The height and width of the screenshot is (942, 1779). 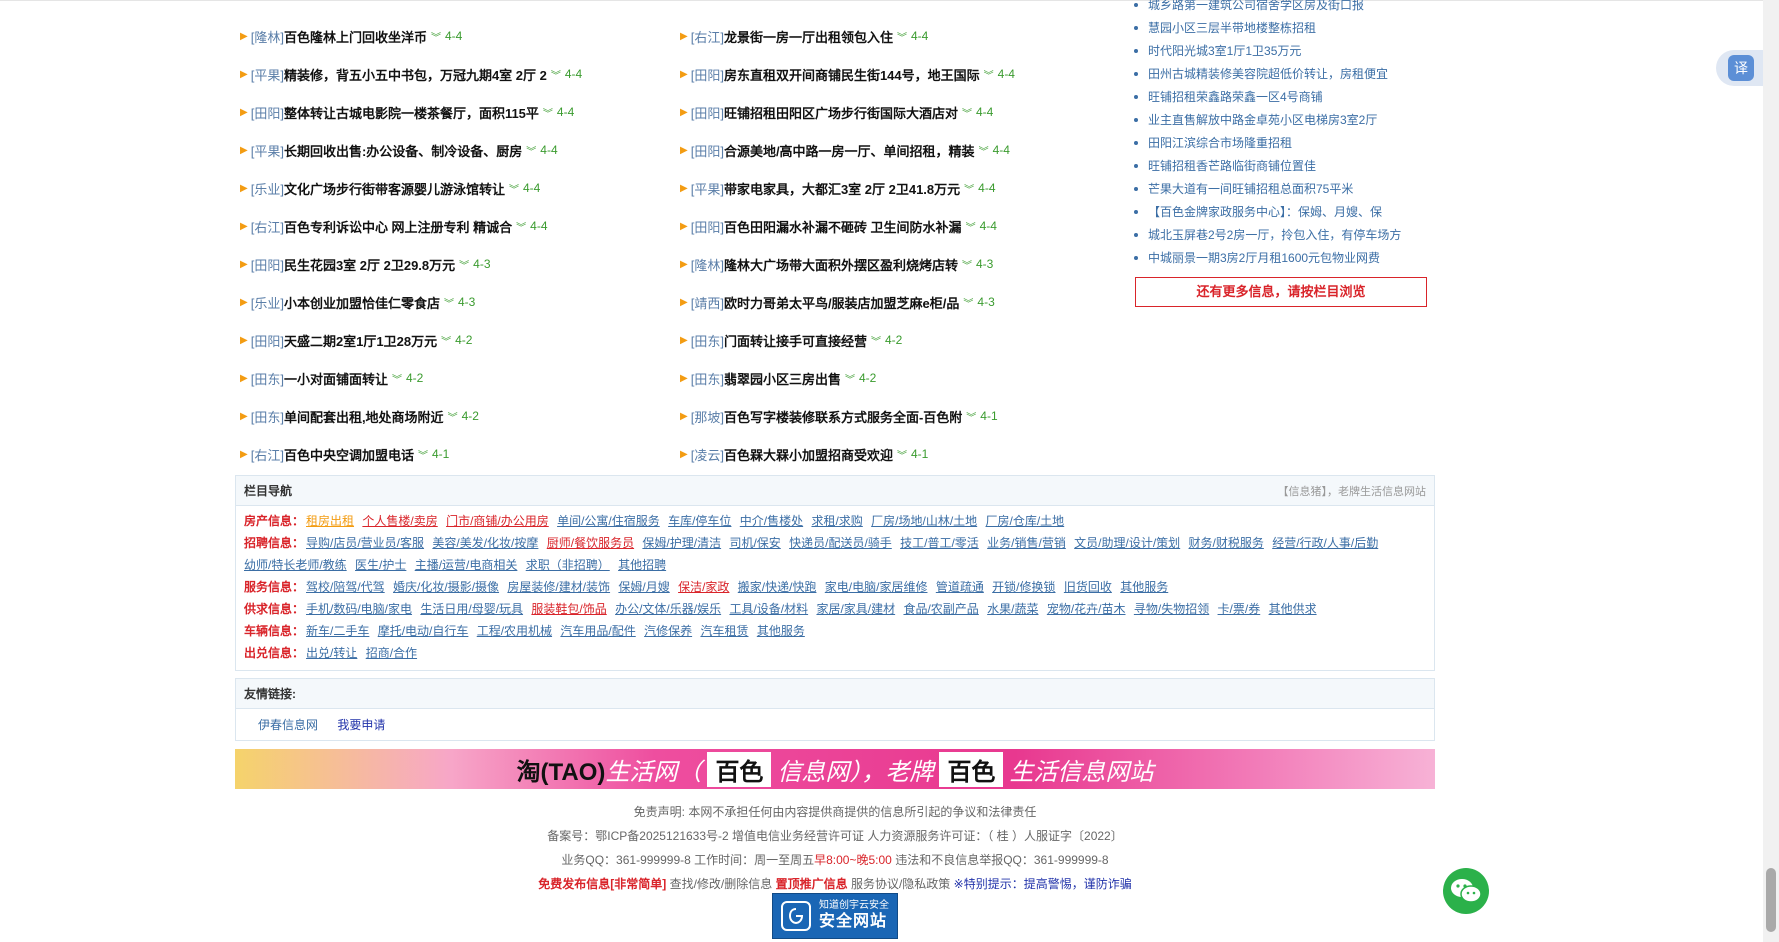 What do you see at coordinates (415, 74) in the screenshot?
I see `listing-title: 精装修，背五小五中书包，万冠九期4室 2厅 2` at bounding box center [415, 74].